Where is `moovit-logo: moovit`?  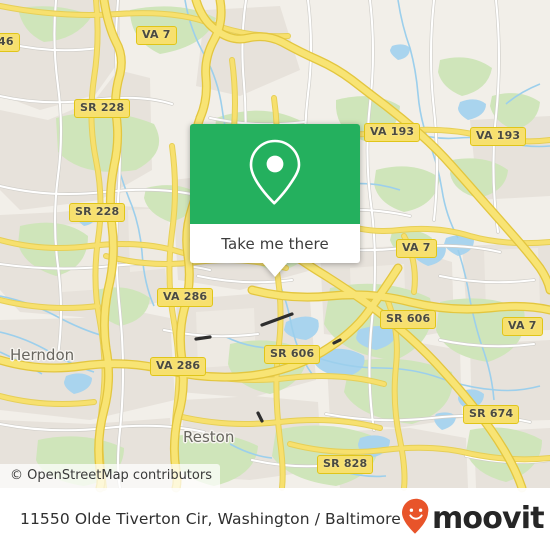 moovit-logo: moovit is located at coordinates (473, 519).